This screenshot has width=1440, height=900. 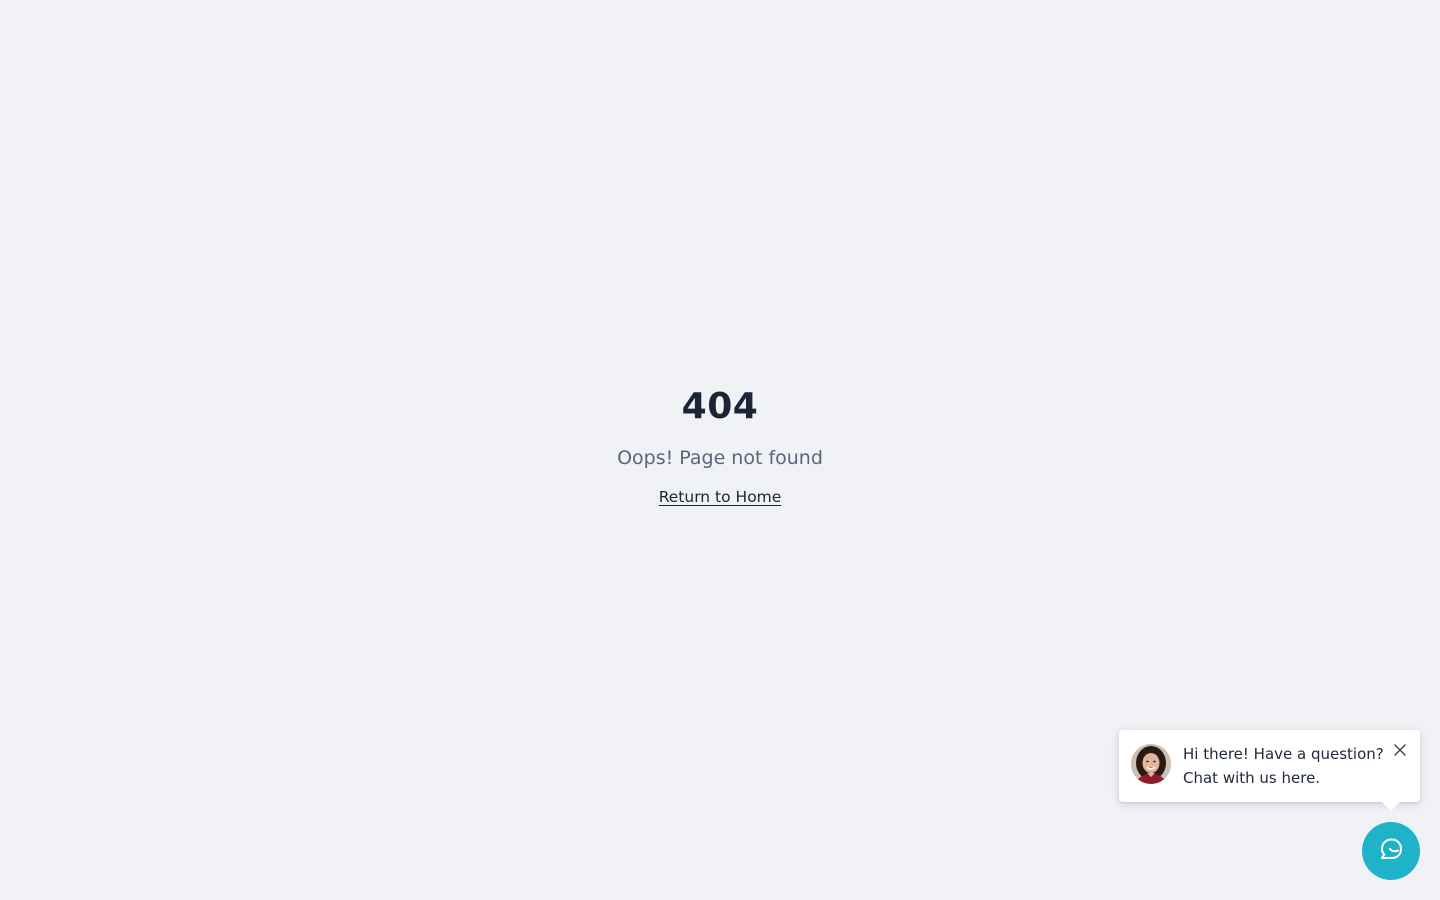 What do you see at coordinates (720, 497) in the screenshot?
I see `return-home-link: Return to Home` at bounding box center [720, 497].